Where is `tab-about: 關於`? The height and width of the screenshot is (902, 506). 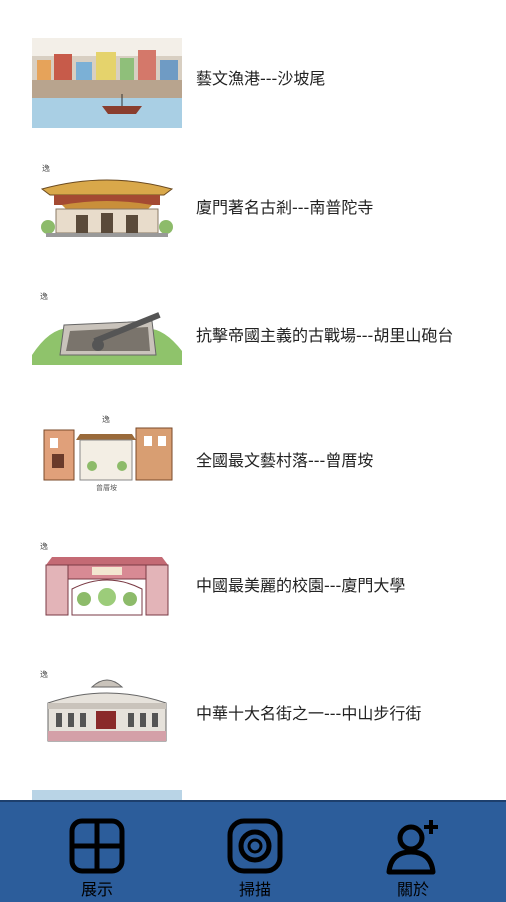 tab-about: 關於 is located at coordinates (413, 852).